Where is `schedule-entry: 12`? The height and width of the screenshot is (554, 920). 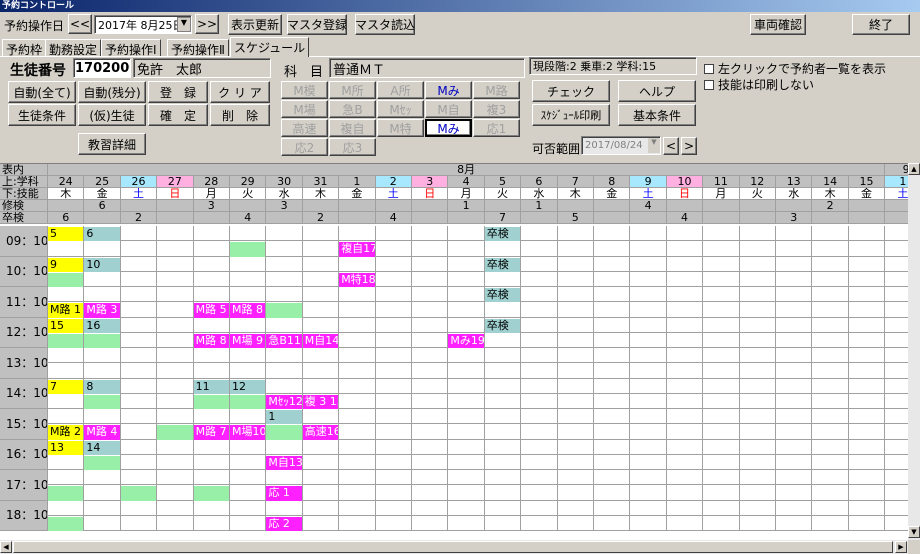 schedule-entry: 12 is located at coordinates (248, 386).